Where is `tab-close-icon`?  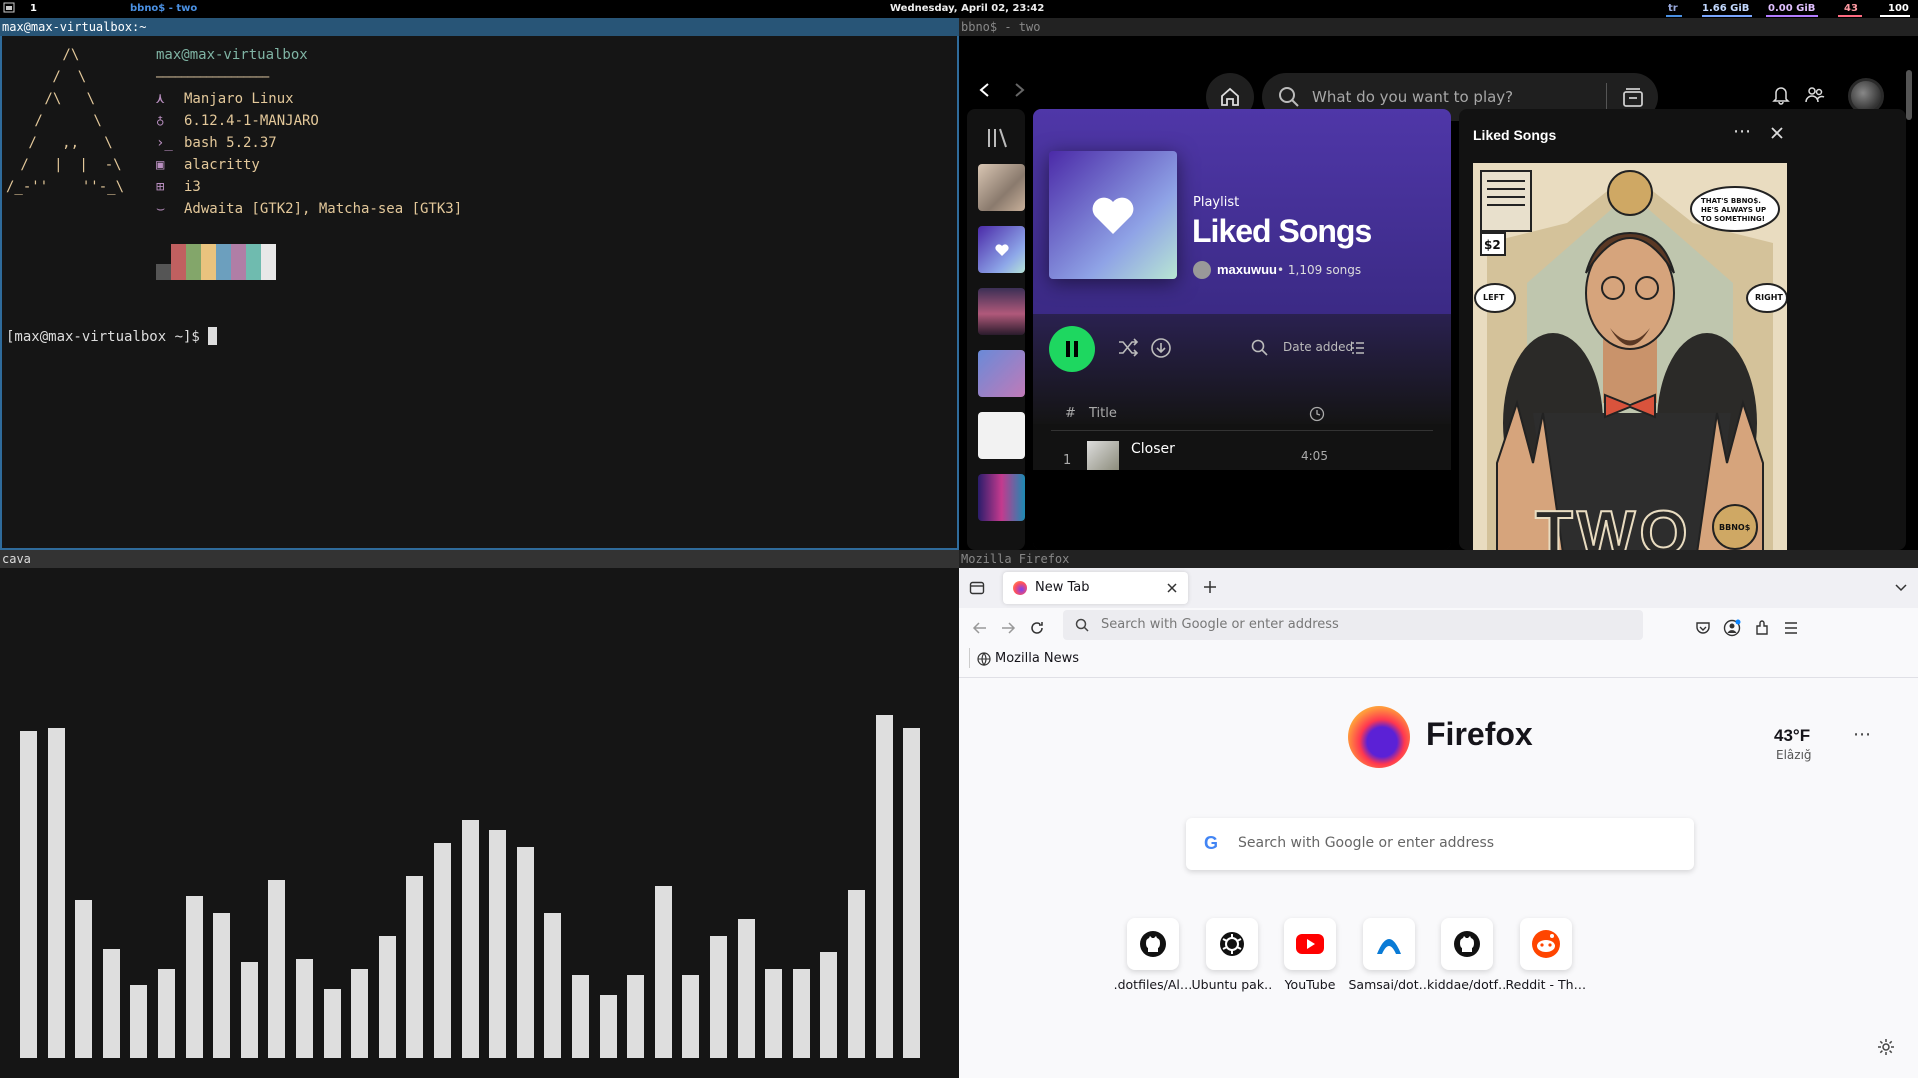 tab-close-icon is located at coordinates (1172, 588).